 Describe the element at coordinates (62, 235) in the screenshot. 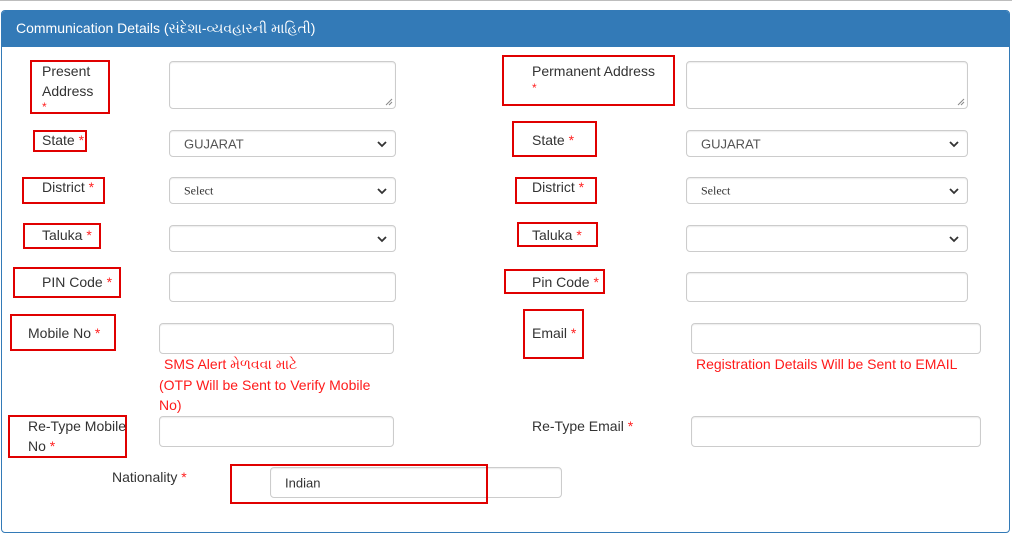

I see `taluka-label-text: Taluka` at that location.